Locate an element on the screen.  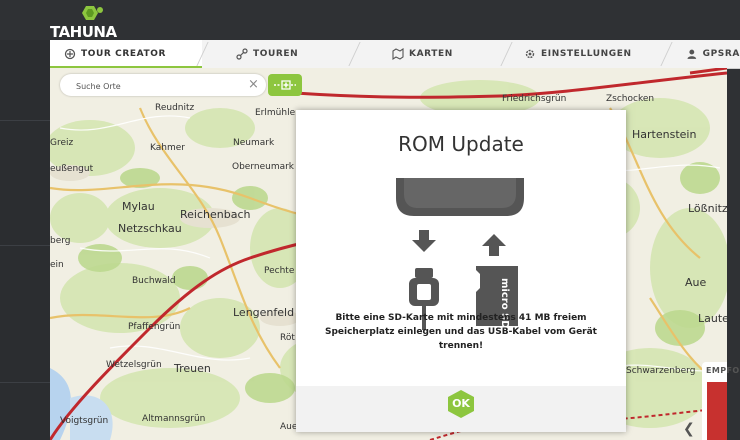
map-town-label: Reudnitz is located at coordinates (175, 108).